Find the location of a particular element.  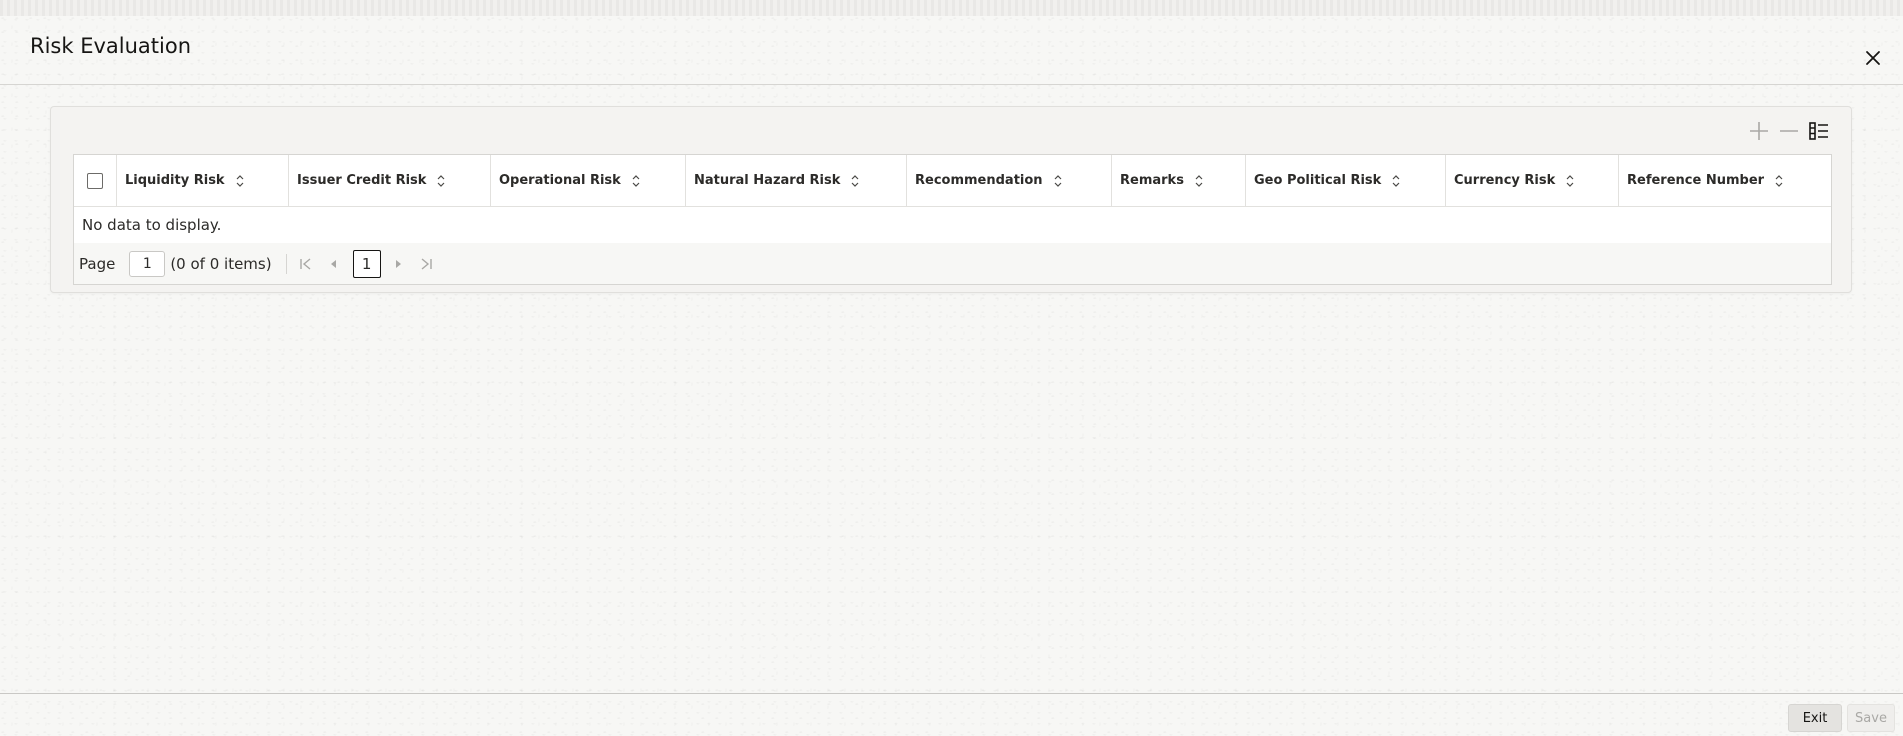

previous-page-icon is located at coordinates (334, 264).